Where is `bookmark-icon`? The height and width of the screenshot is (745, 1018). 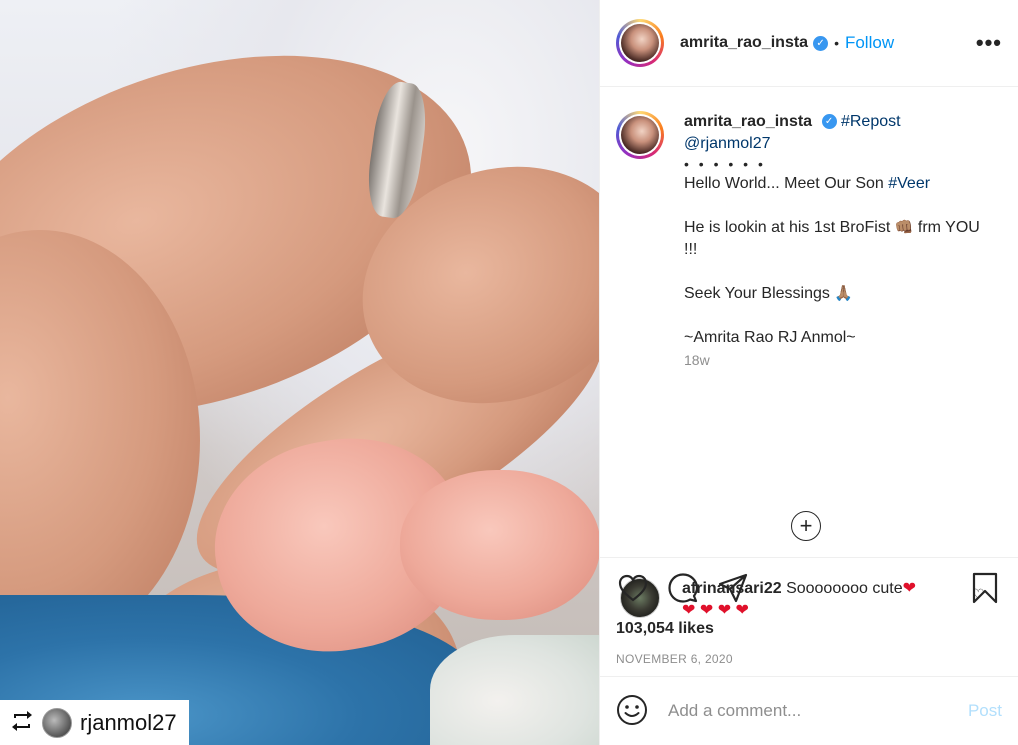 bookmark-icon is located at coordinates (985, 588).